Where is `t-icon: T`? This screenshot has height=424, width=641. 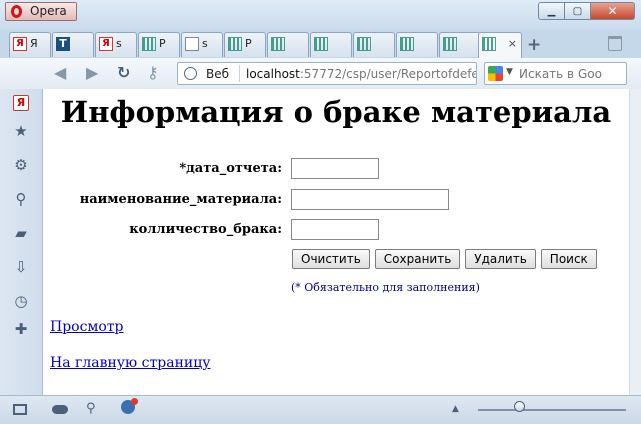
t-icon: T is located at coordinates (63, 44).